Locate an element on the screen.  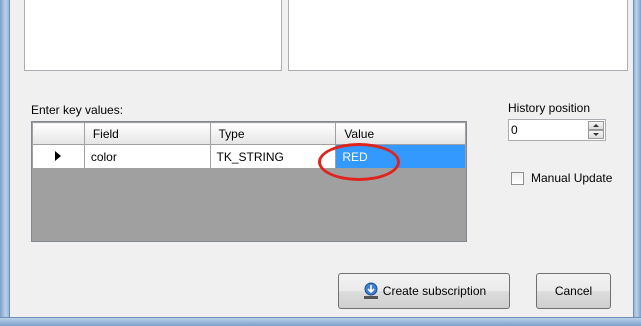
column-header-value: Value is located at coordinates (400, 133).